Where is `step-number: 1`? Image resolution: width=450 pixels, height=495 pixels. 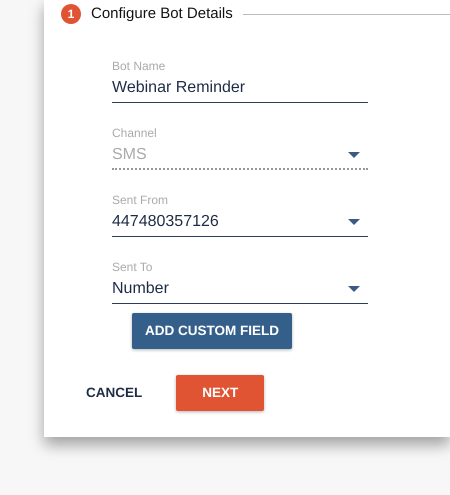 step-number: 1 is located at coordinates (71, 14).